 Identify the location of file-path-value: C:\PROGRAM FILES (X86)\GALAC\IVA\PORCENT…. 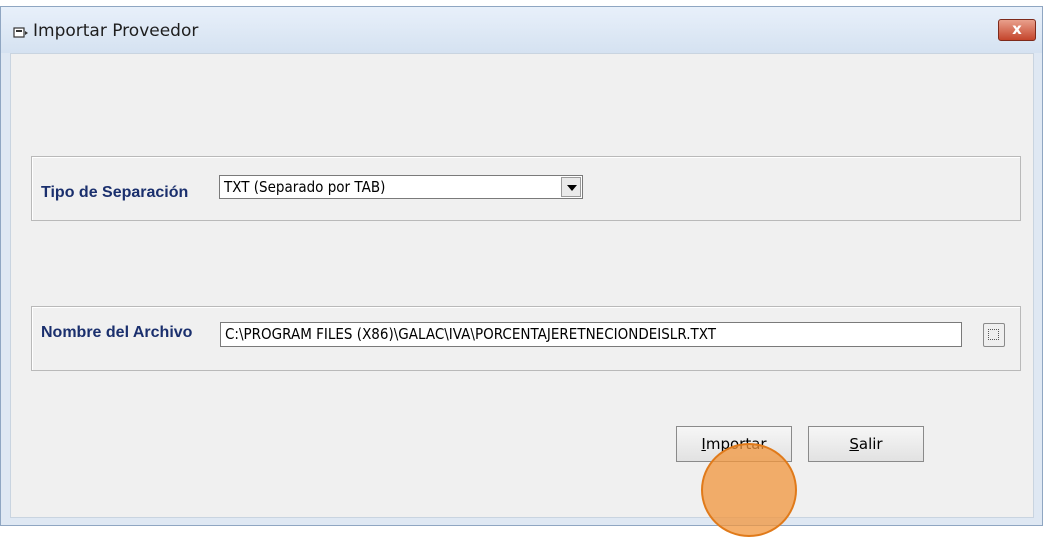
(471, 334).